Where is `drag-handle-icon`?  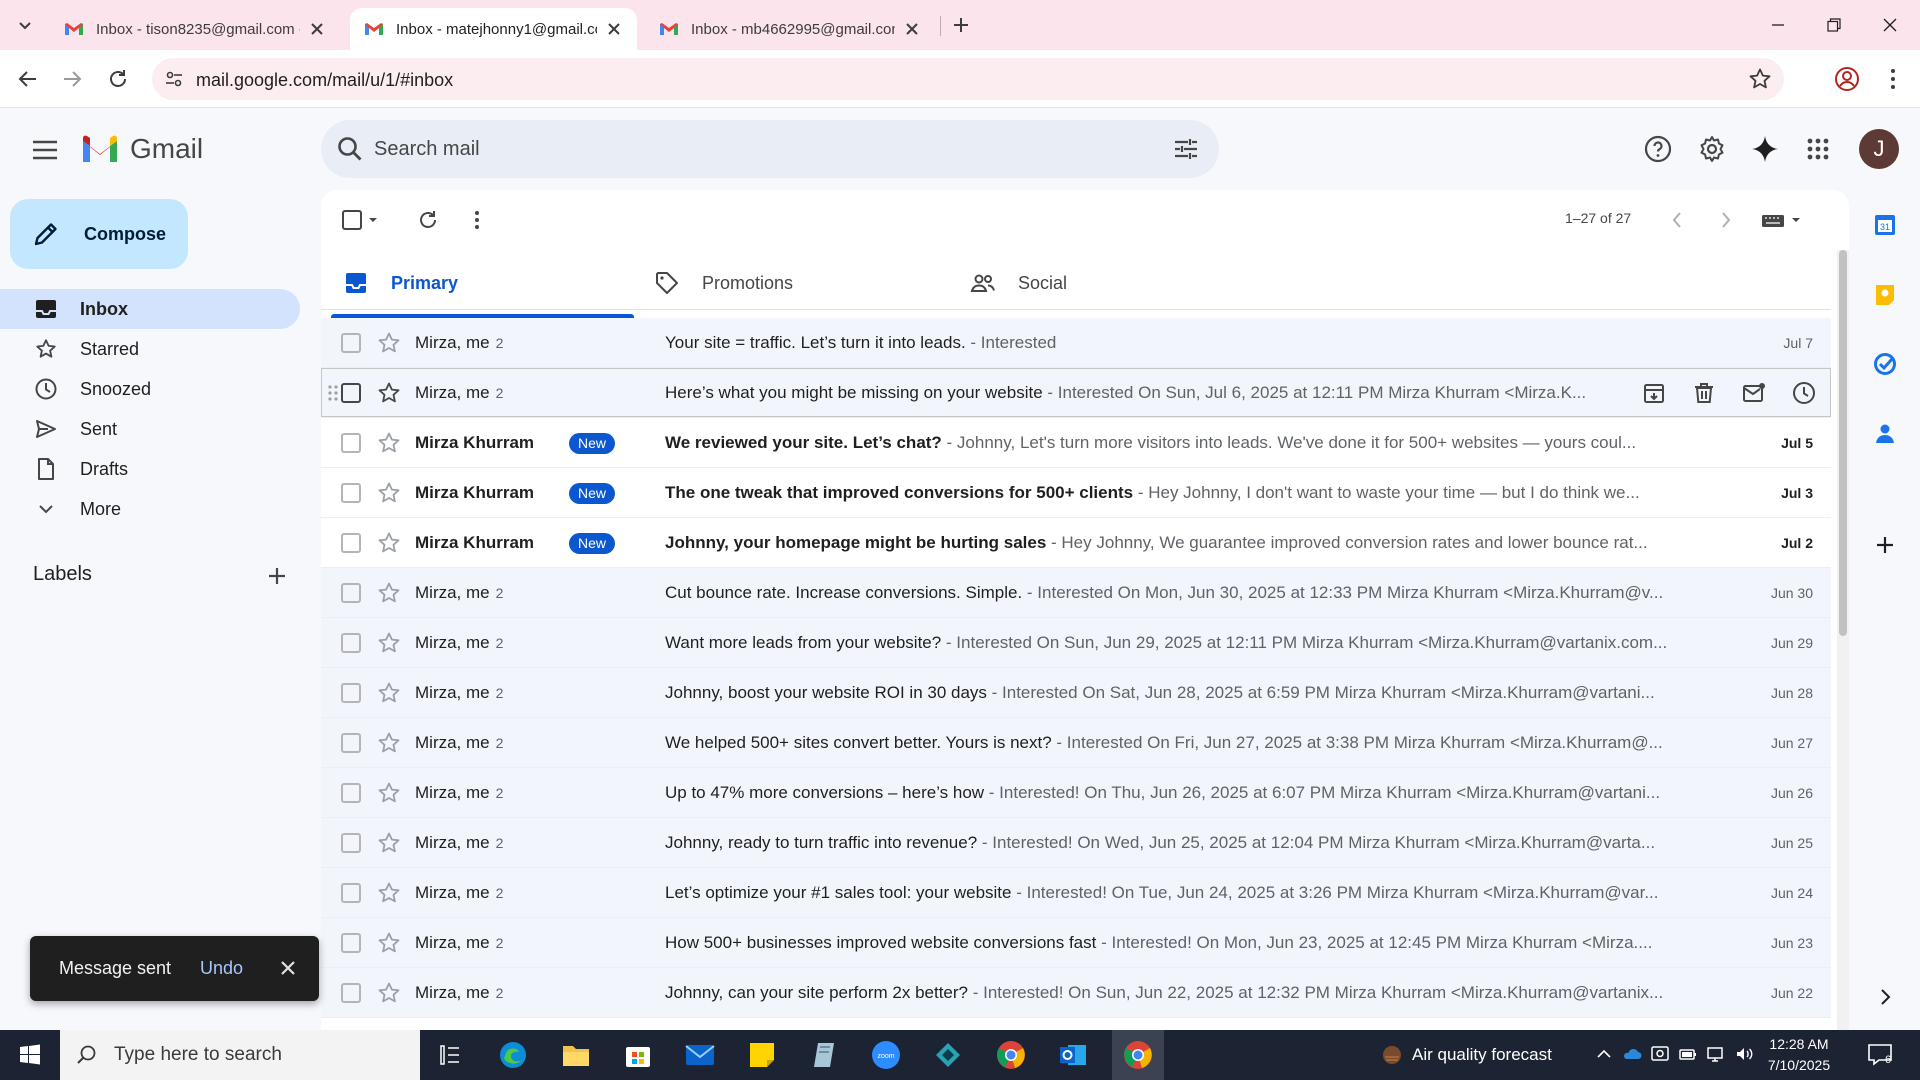
drag-handle-icon is located at coordinates (333, 393).